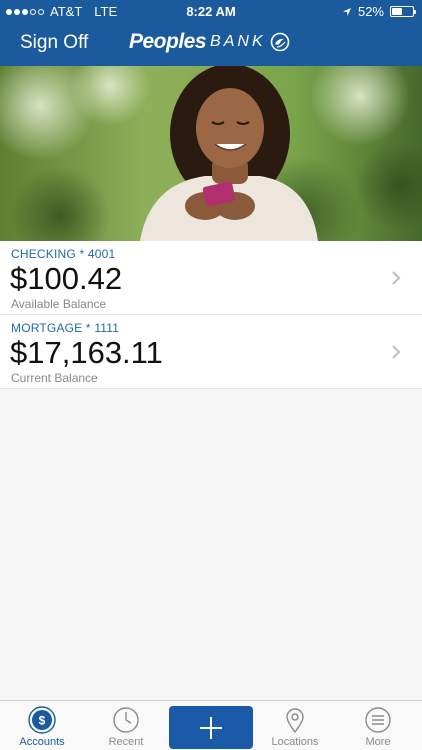 This screenshot has height=750, width=422. I want to click on battery-percent: 52%, so click(370, 11).